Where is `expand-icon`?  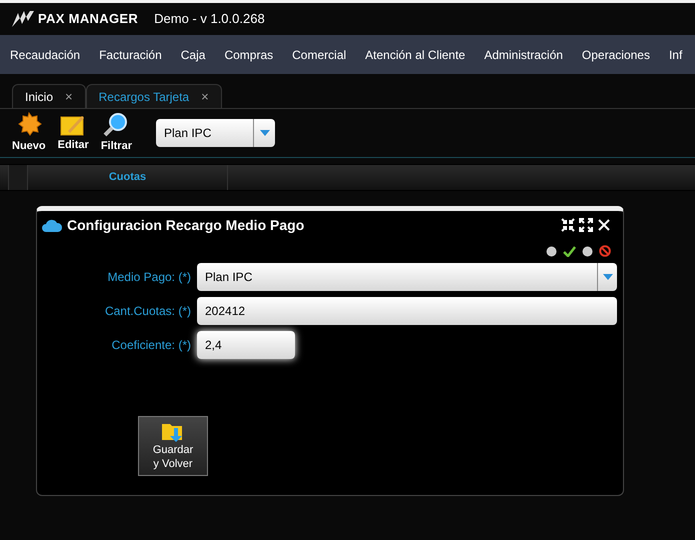 expand-icon is located at coordinates (586, 225).